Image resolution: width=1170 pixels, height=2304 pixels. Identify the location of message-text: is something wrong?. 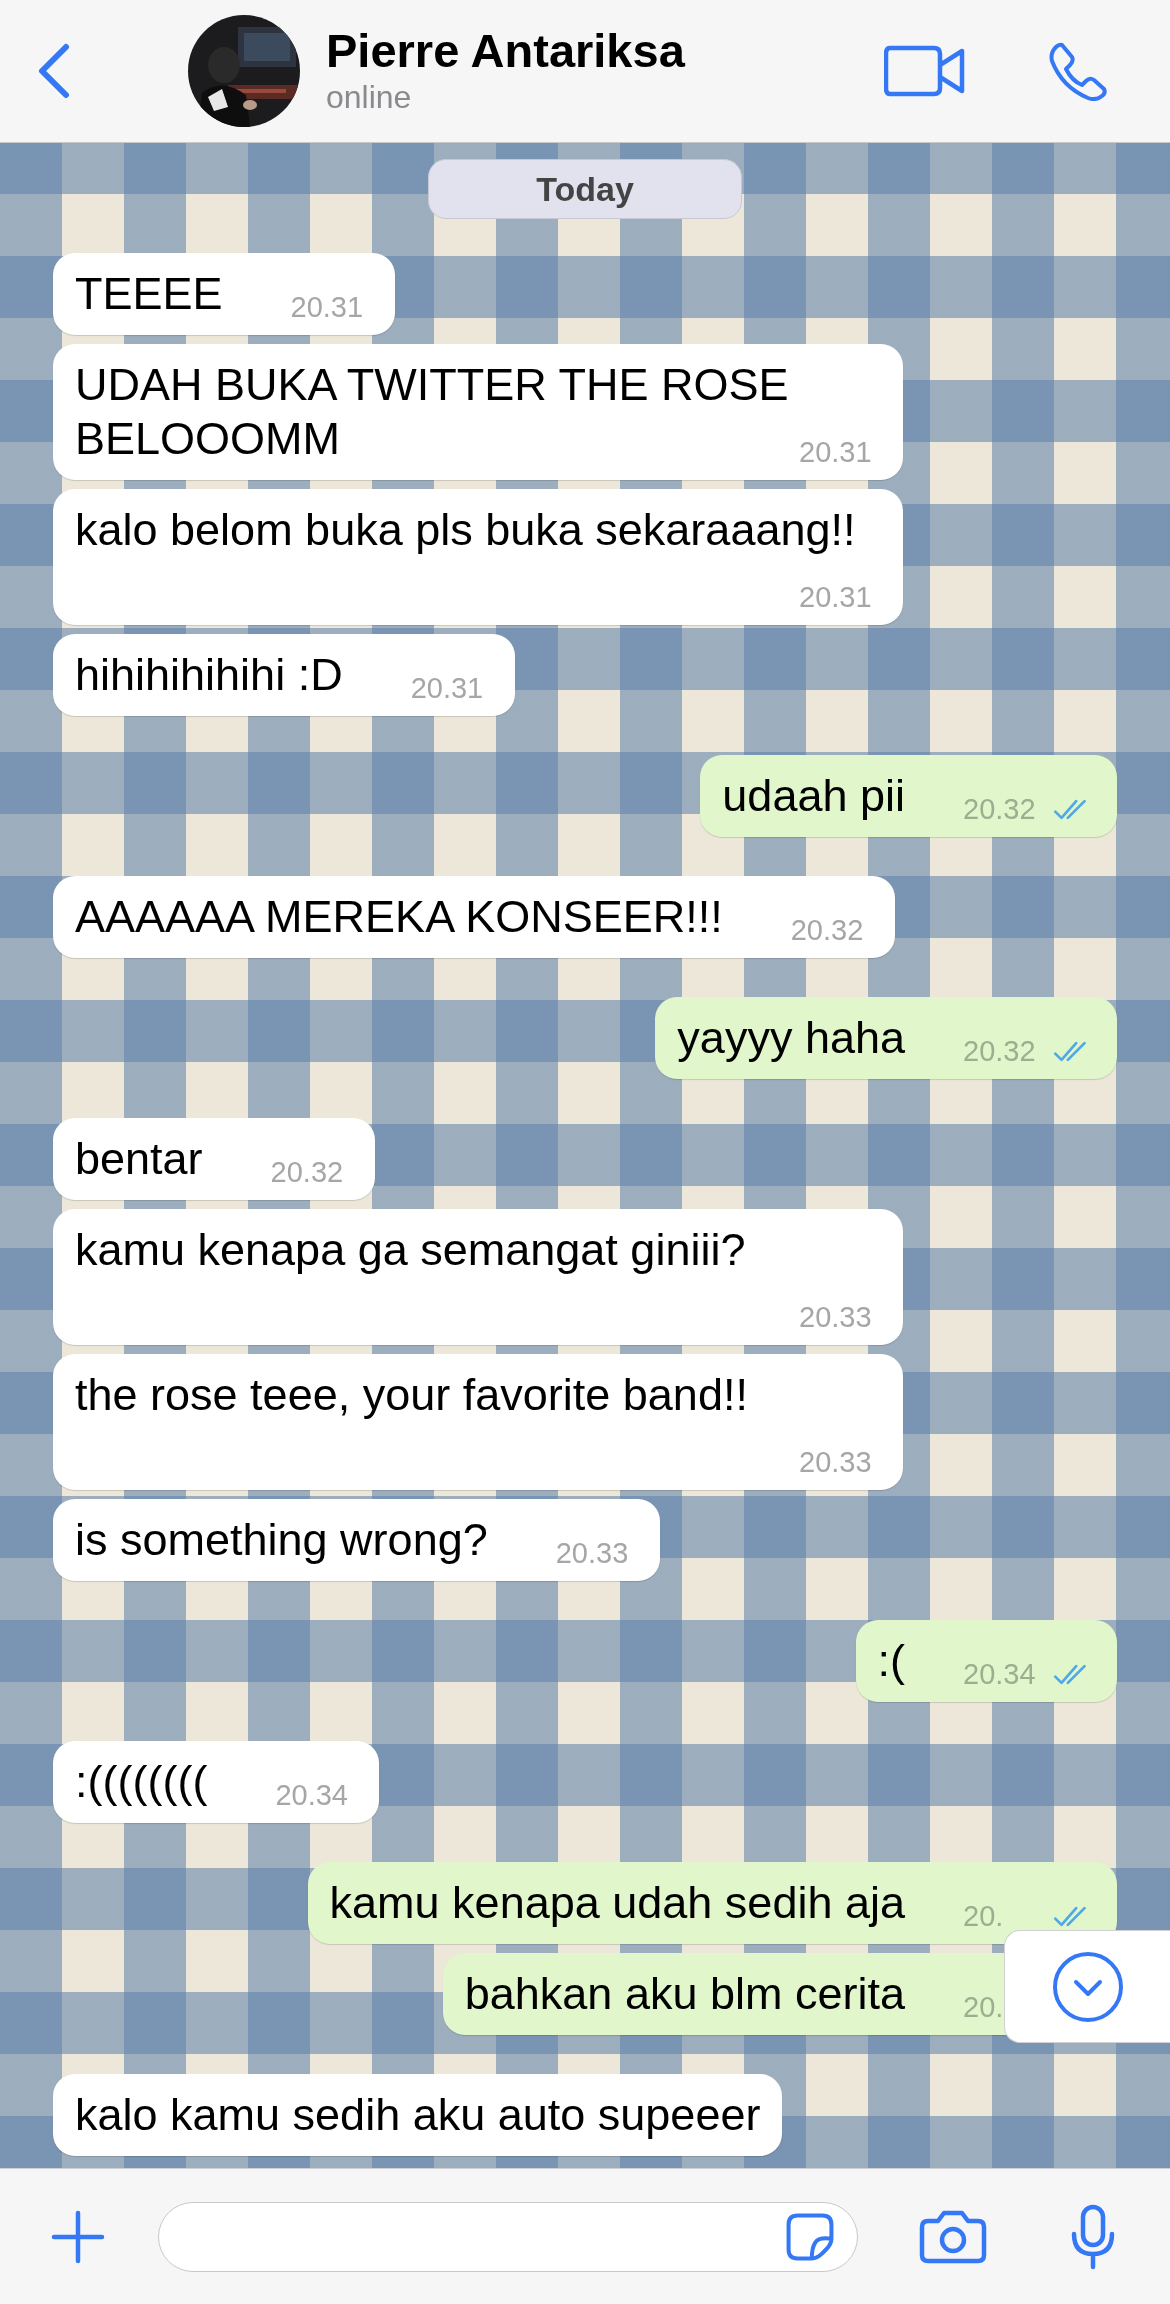
(281, 1539).